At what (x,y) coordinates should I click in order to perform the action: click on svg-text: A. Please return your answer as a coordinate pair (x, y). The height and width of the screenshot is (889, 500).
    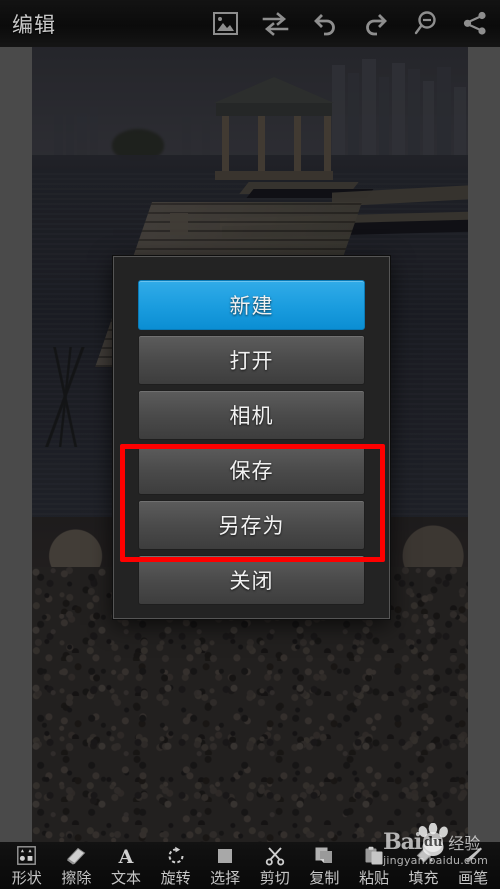
    Looking at the image, I should click on (126, 855).